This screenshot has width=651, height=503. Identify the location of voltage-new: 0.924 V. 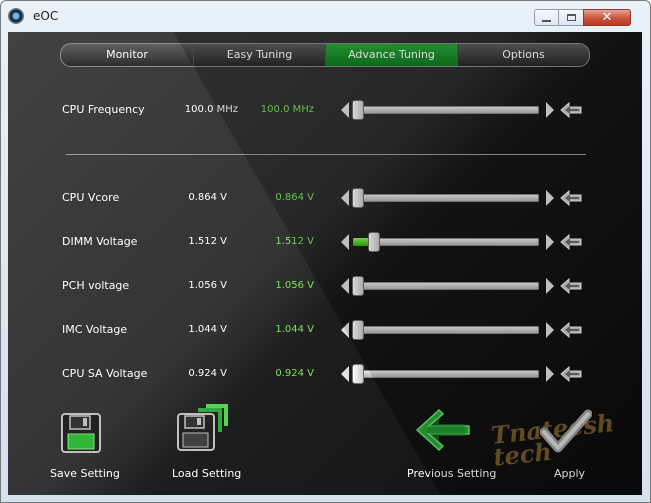
(294, 373).